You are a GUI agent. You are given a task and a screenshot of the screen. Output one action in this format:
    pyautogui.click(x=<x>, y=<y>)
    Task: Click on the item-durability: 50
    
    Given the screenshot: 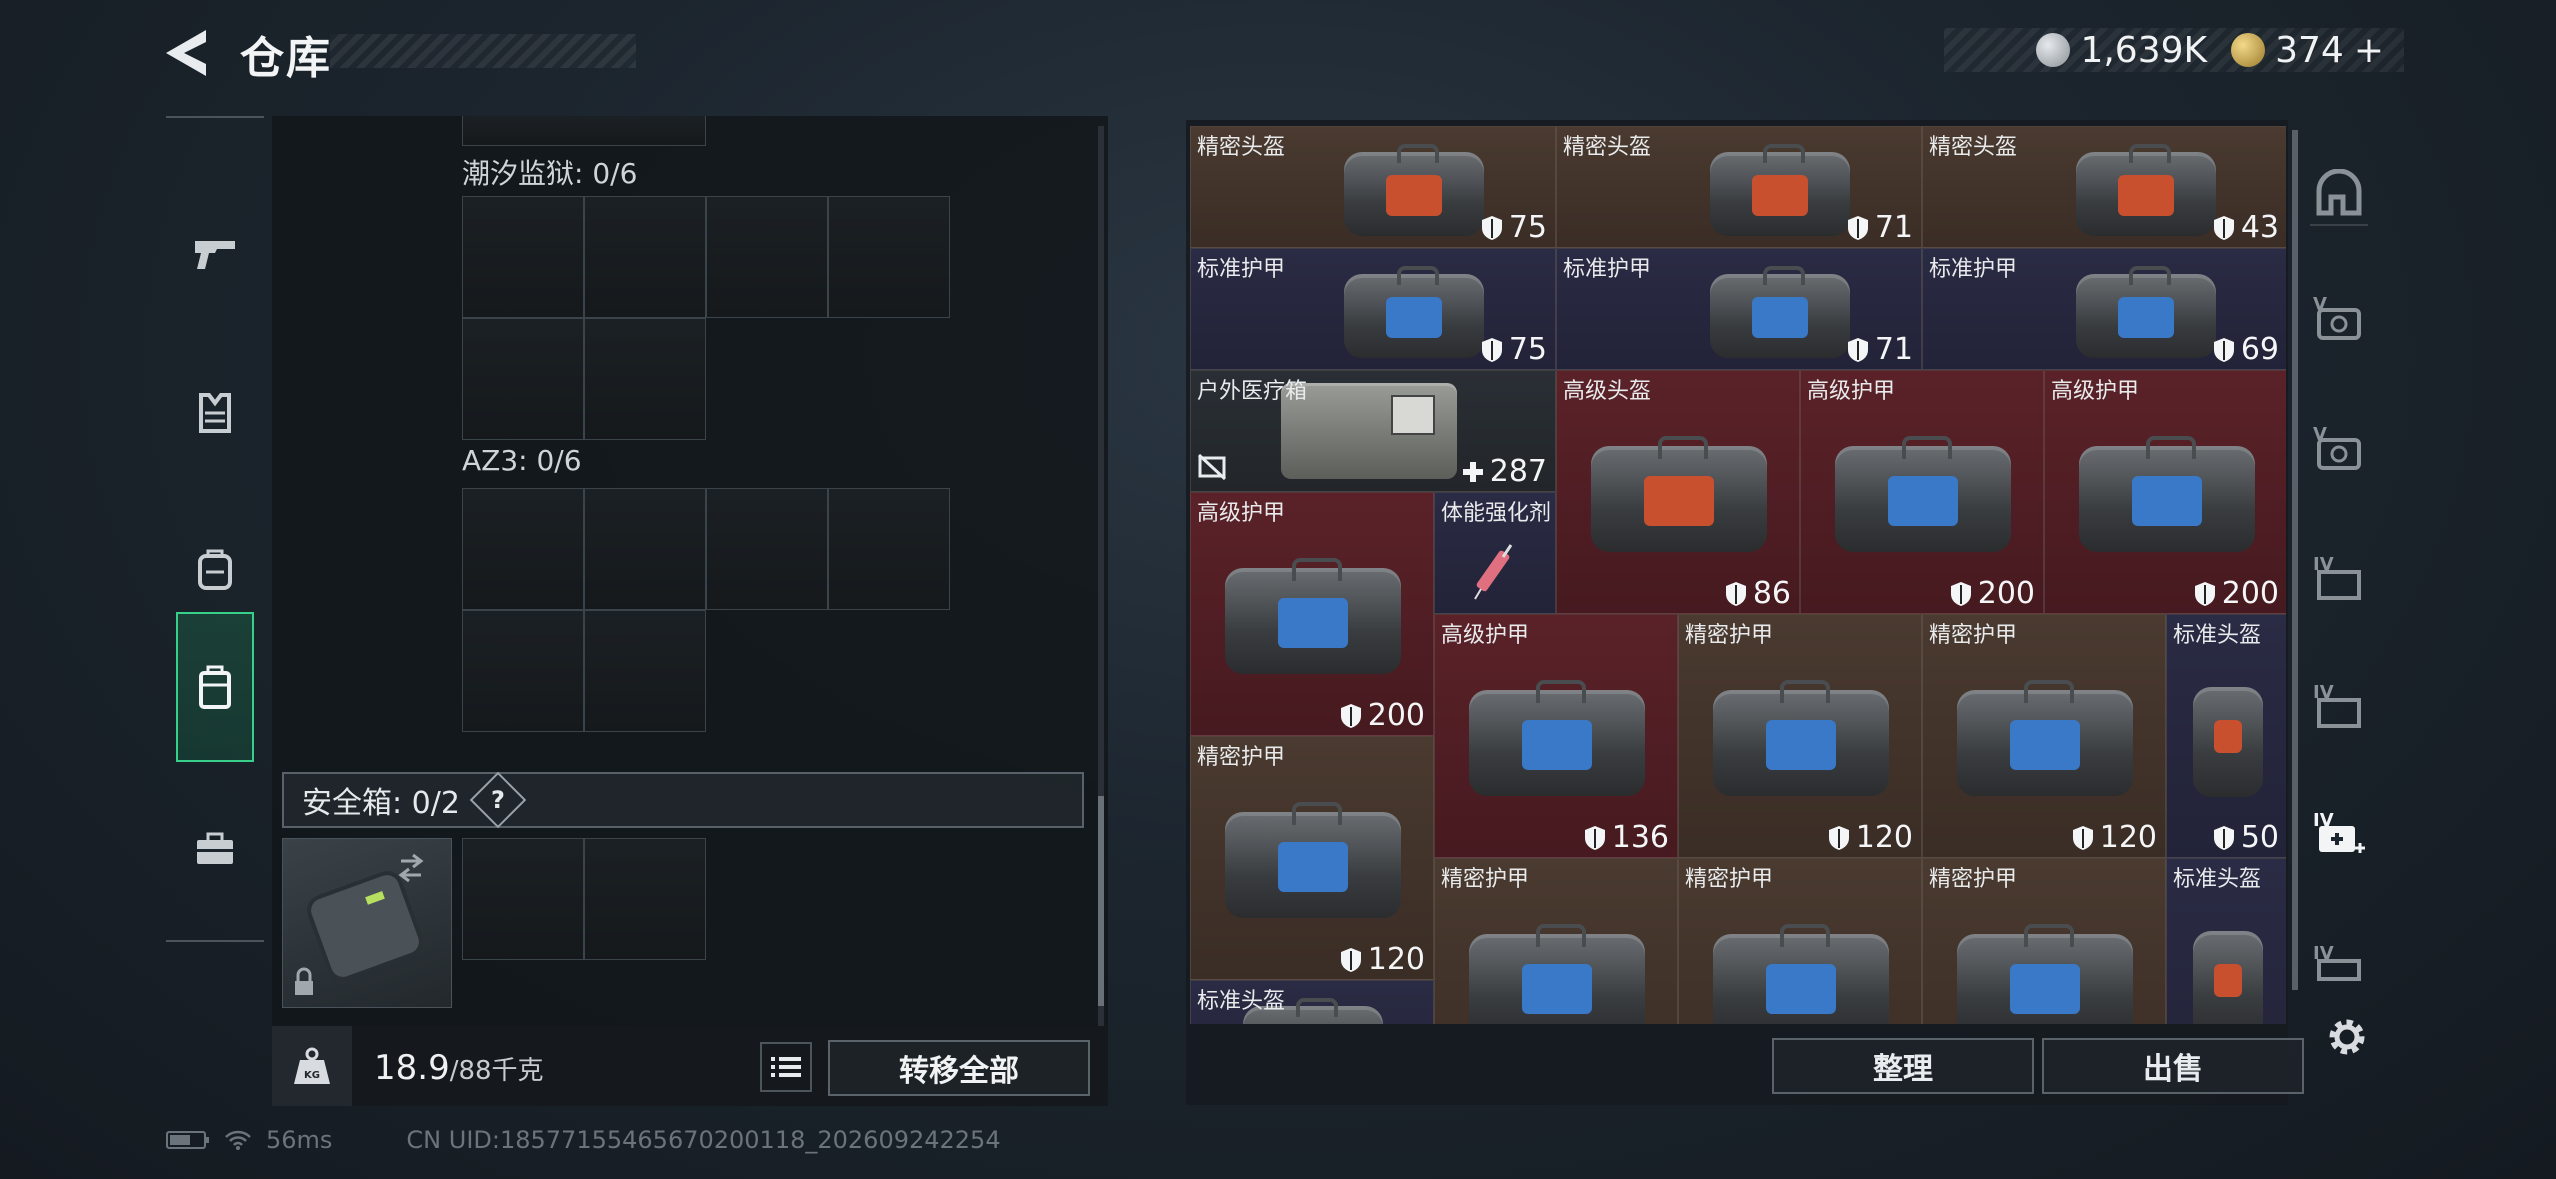 What is the action you would take?
    pyautogui.click(x=2246, y=837)
    